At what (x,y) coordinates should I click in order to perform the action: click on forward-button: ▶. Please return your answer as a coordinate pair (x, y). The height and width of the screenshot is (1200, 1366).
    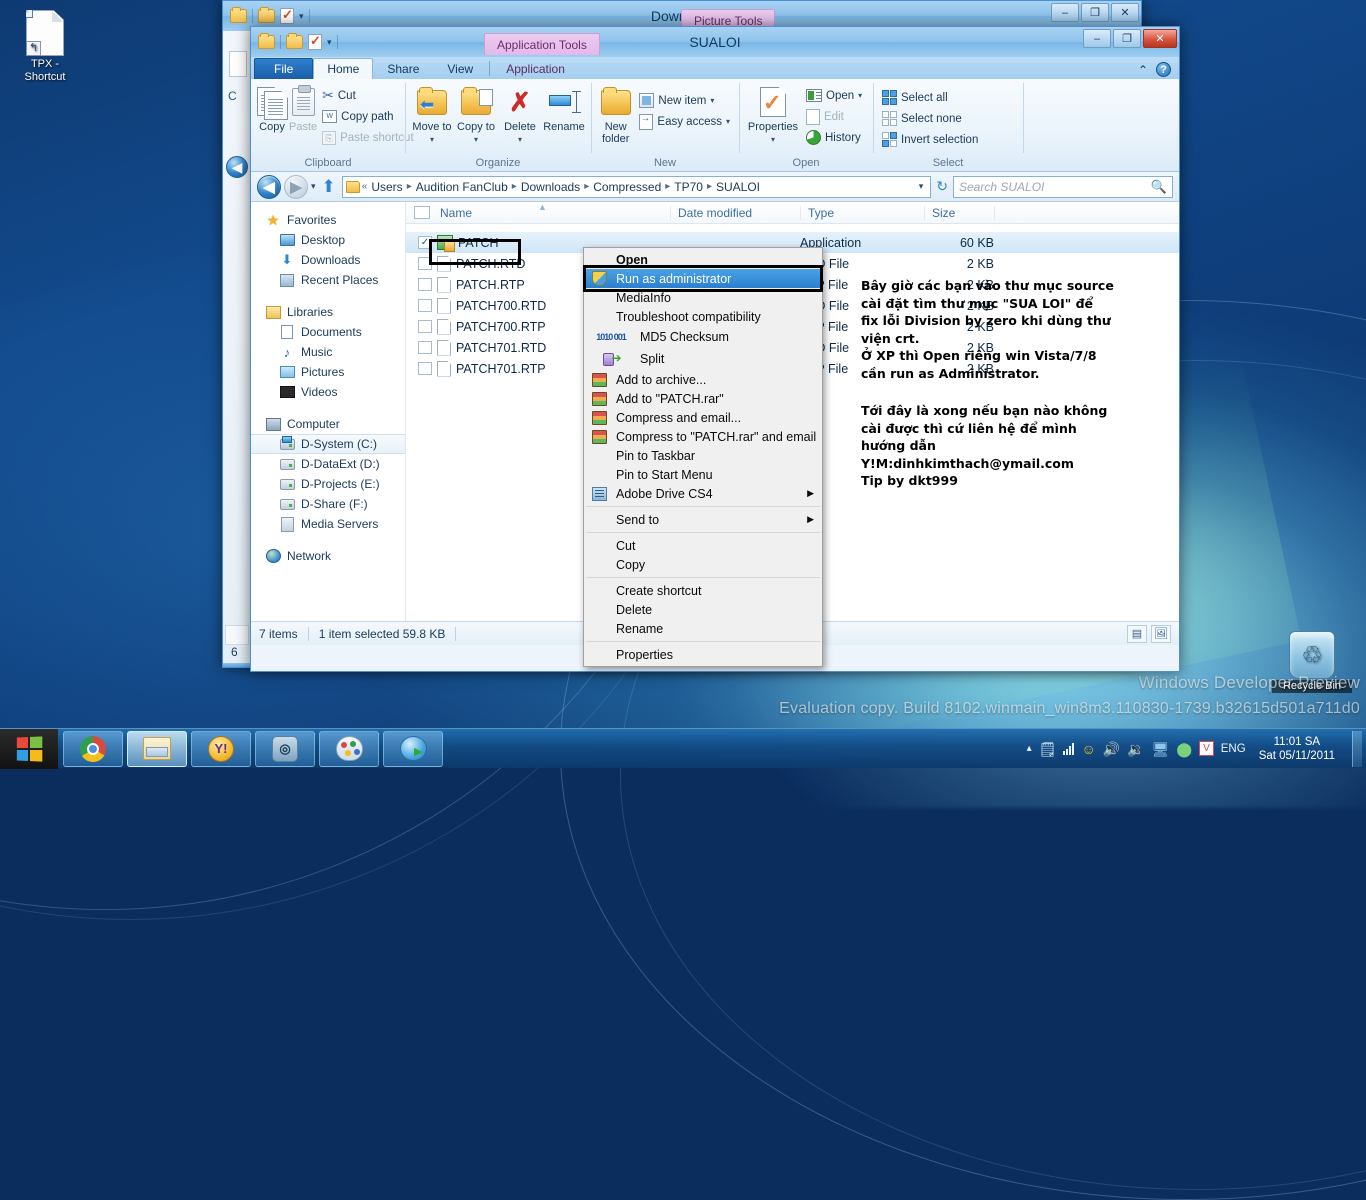
    Looking at the image, I should click on (296, 186).